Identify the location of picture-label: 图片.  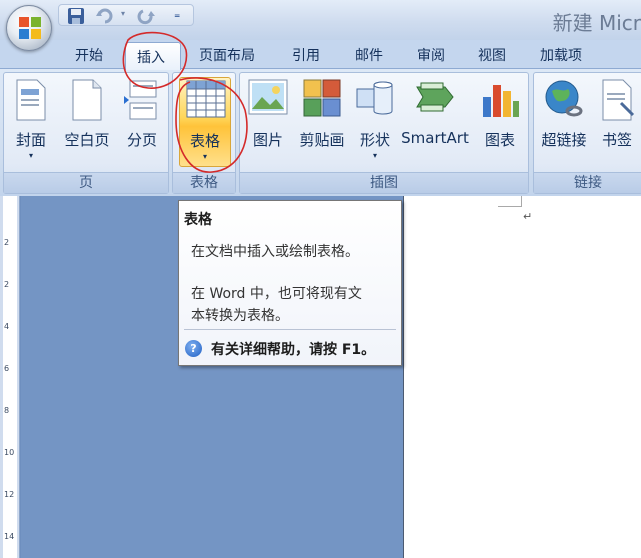
(267, 140).